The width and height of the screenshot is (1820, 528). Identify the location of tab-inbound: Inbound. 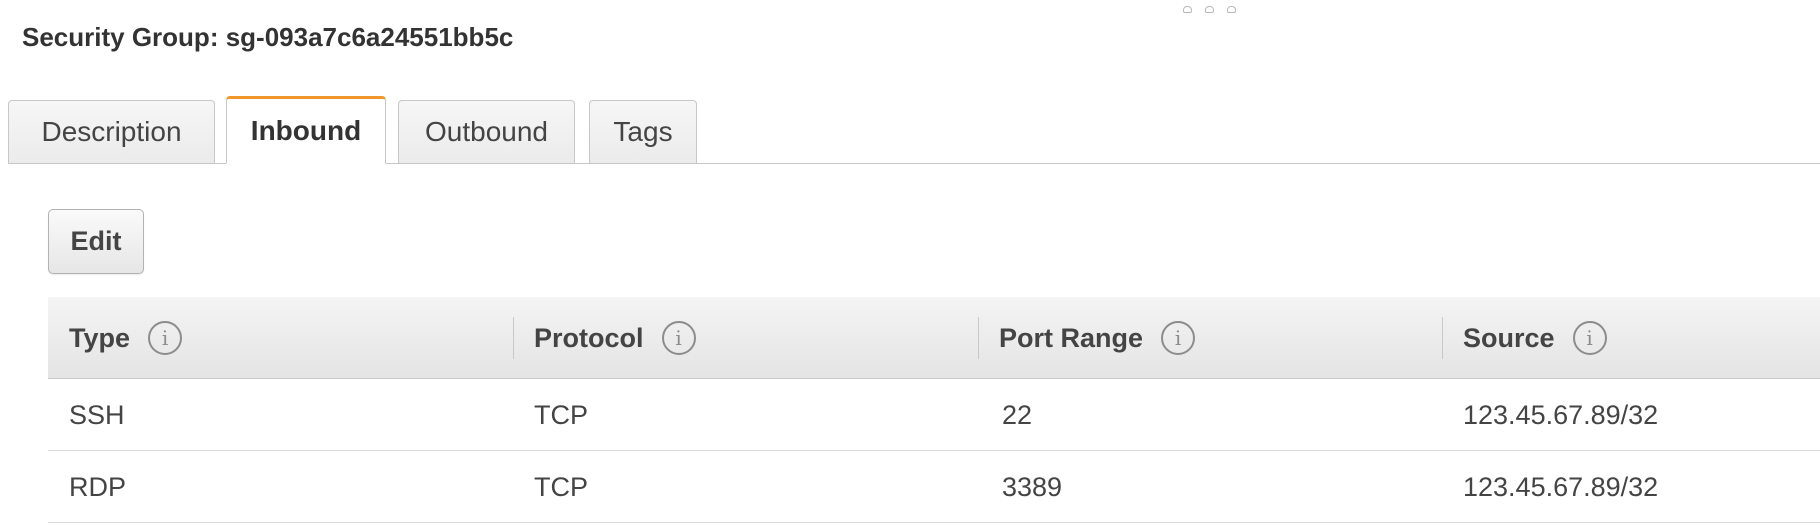
(306, 130).